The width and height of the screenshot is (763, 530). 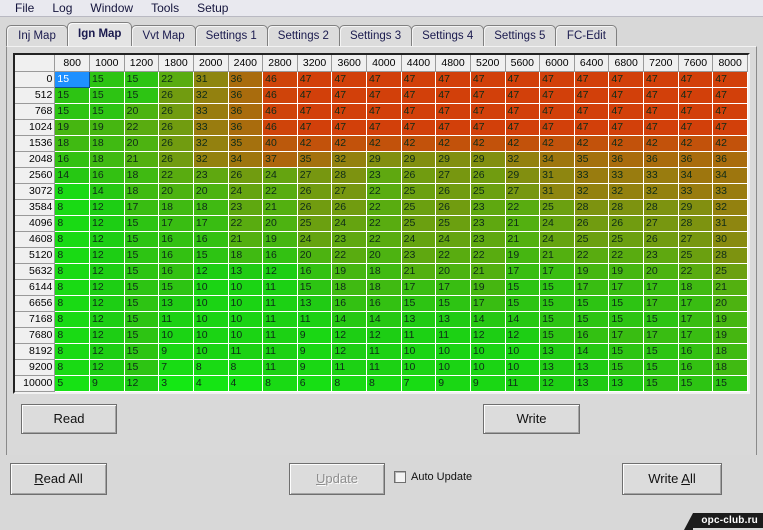 I want to click on map-cell-r6-c14: 31, so click(x=557, y=175).